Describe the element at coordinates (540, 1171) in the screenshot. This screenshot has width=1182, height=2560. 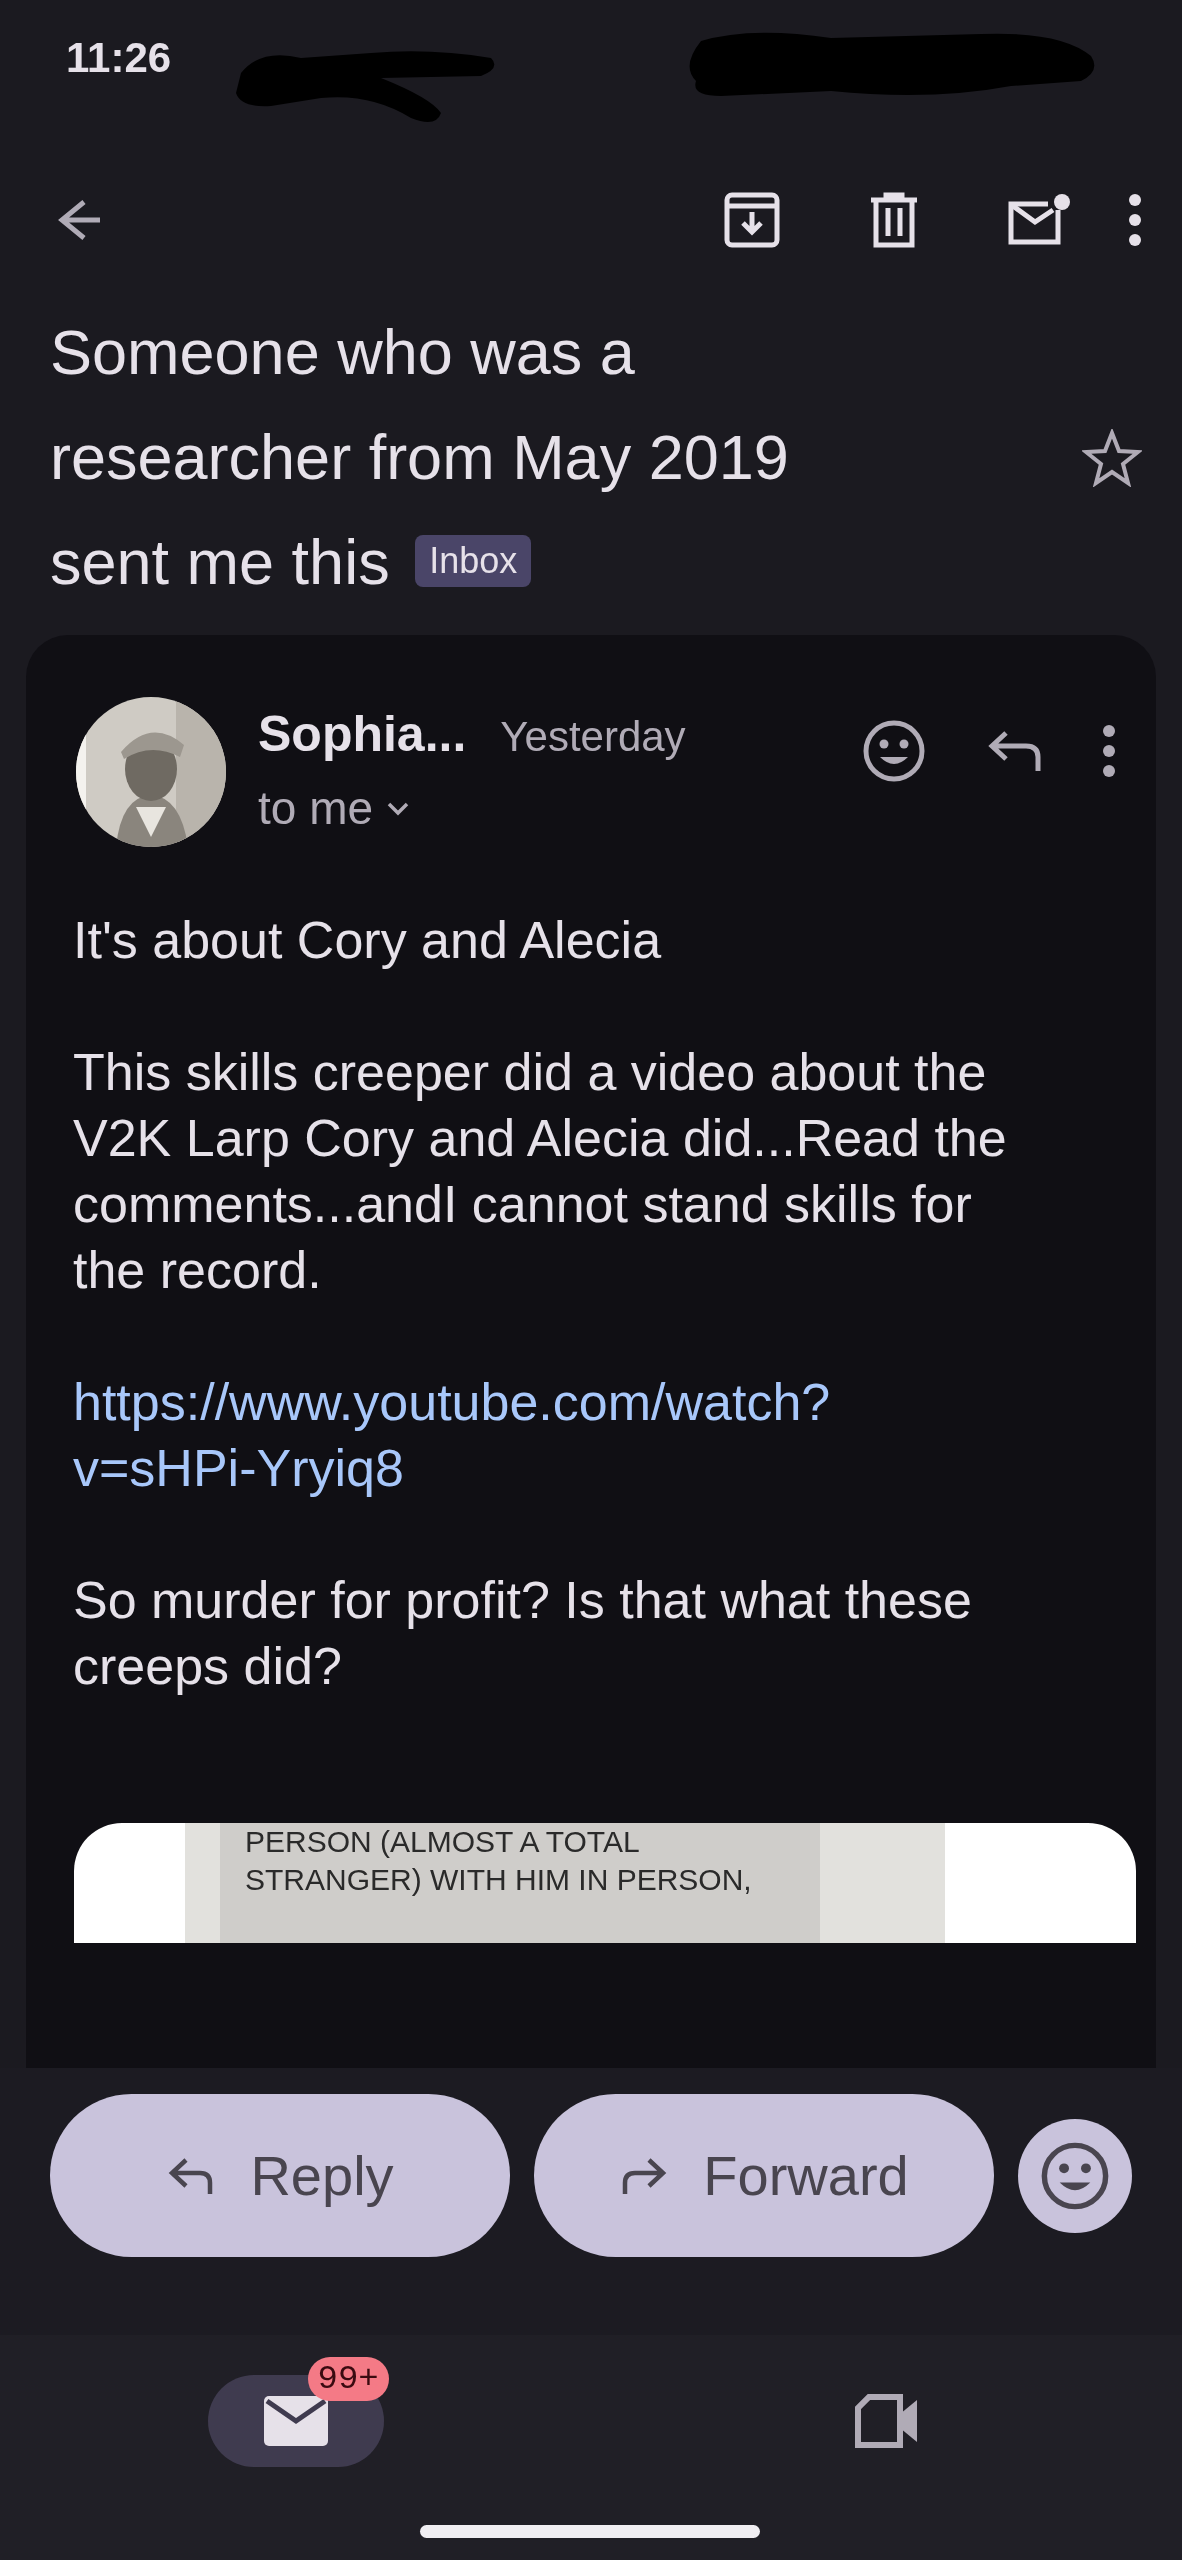
I see `message-paragraph: This skills creeper did a video about the V2K Larp Cory and Alecia did...Read the comments...andI cannot stand skills for the record.` at that location.